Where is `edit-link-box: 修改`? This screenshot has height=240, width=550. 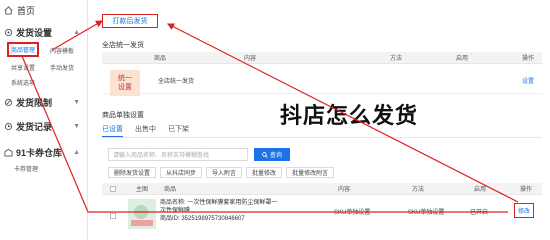 edit-link-box: 修改 is located at coordinates (524, 210).